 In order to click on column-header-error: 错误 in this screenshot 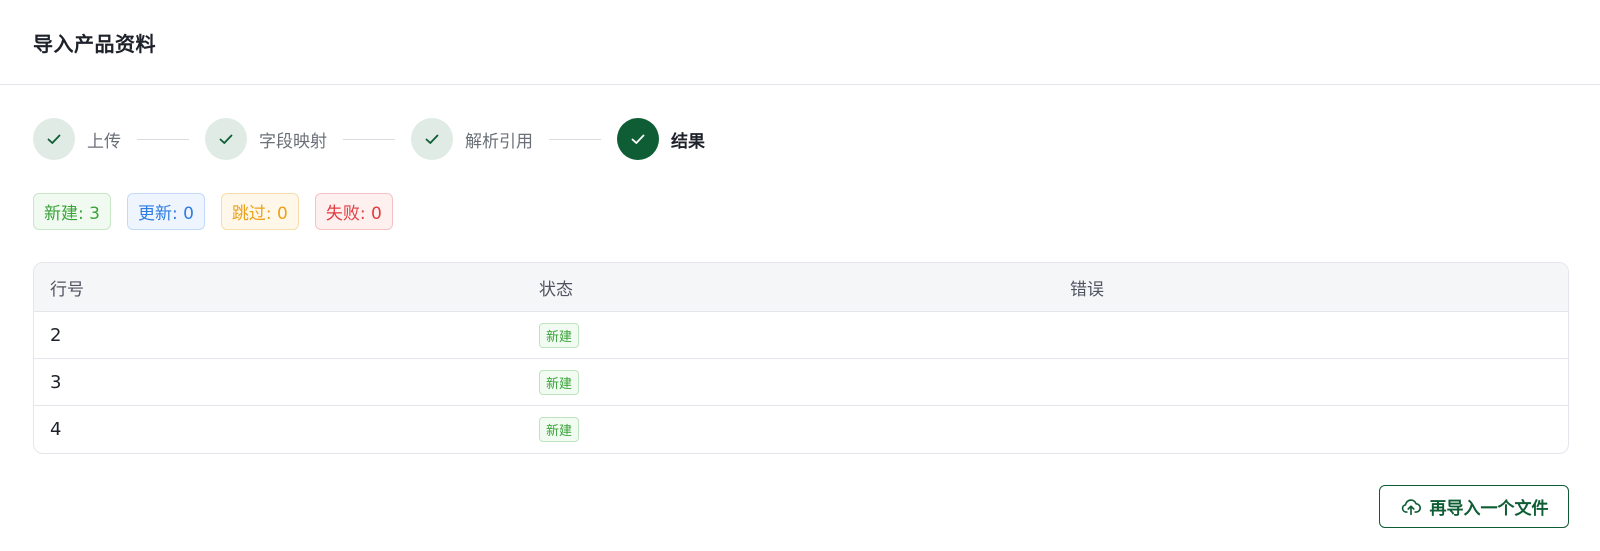, I will do `click(1087, 289)`.